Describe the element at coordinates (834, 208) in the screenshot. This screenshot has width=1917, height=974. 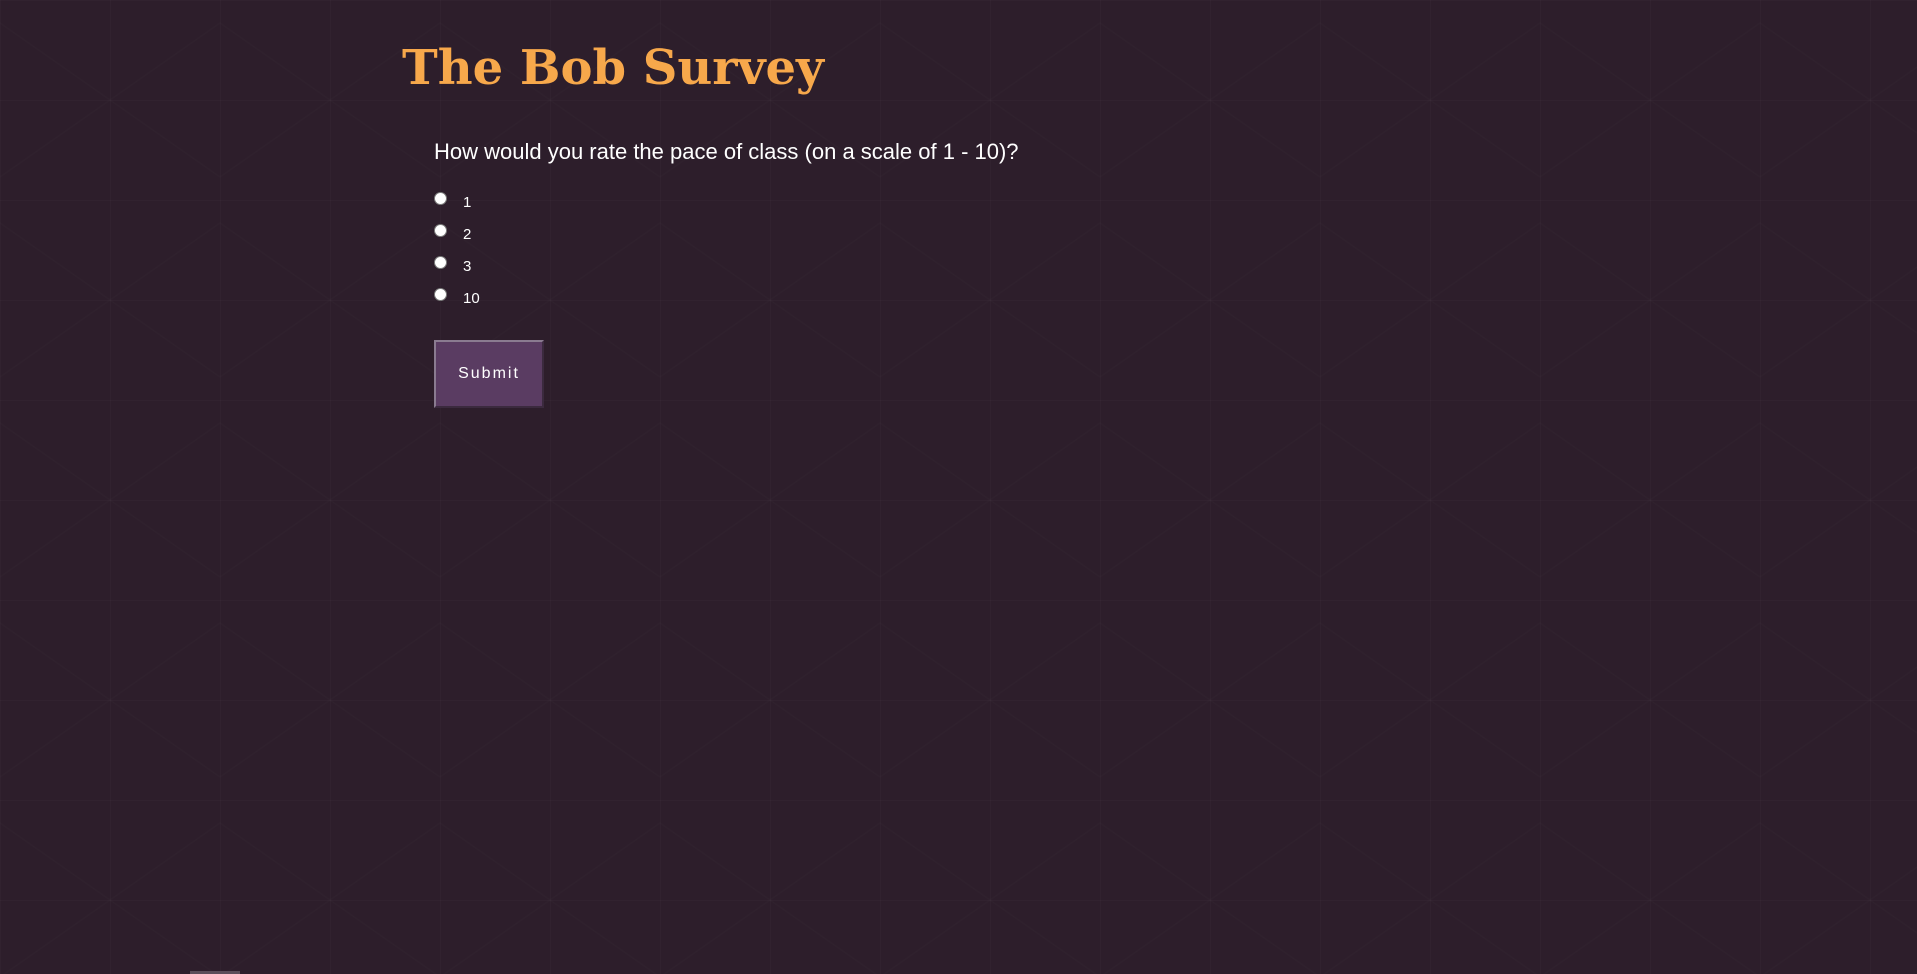
I see `rating-option-1: 1` at that location.